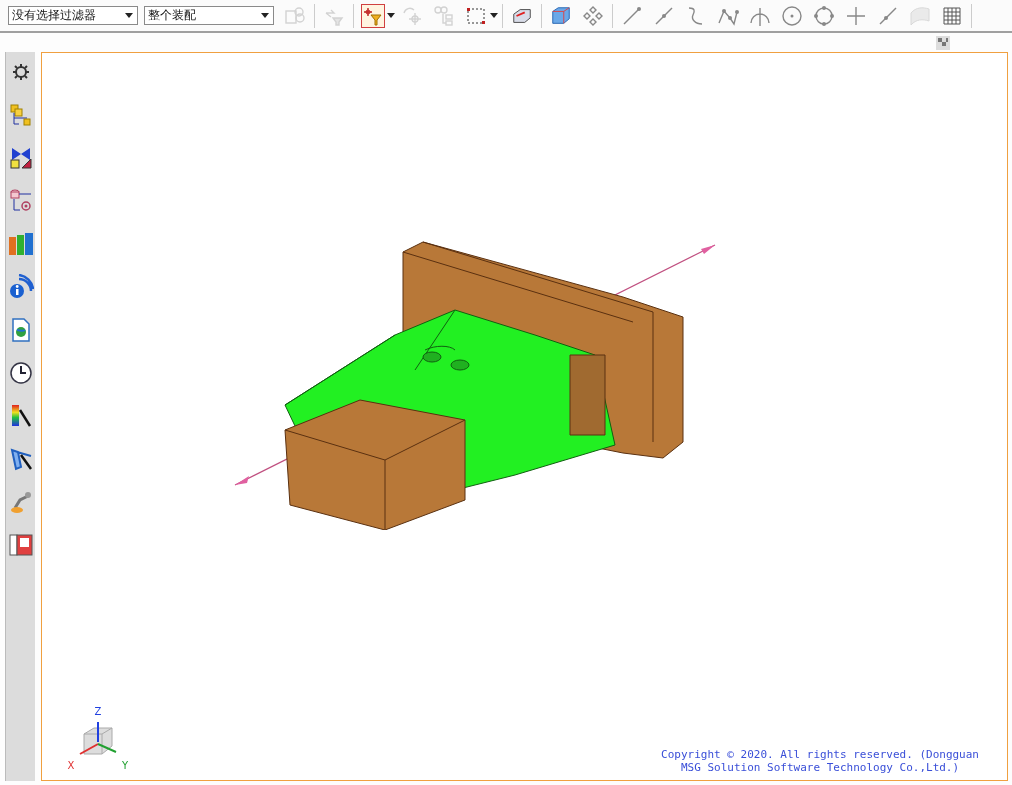 The width and height of the screenshot is (1012, 785). I want to click on filter-dropdown: 整个装配, so click(209, 15).